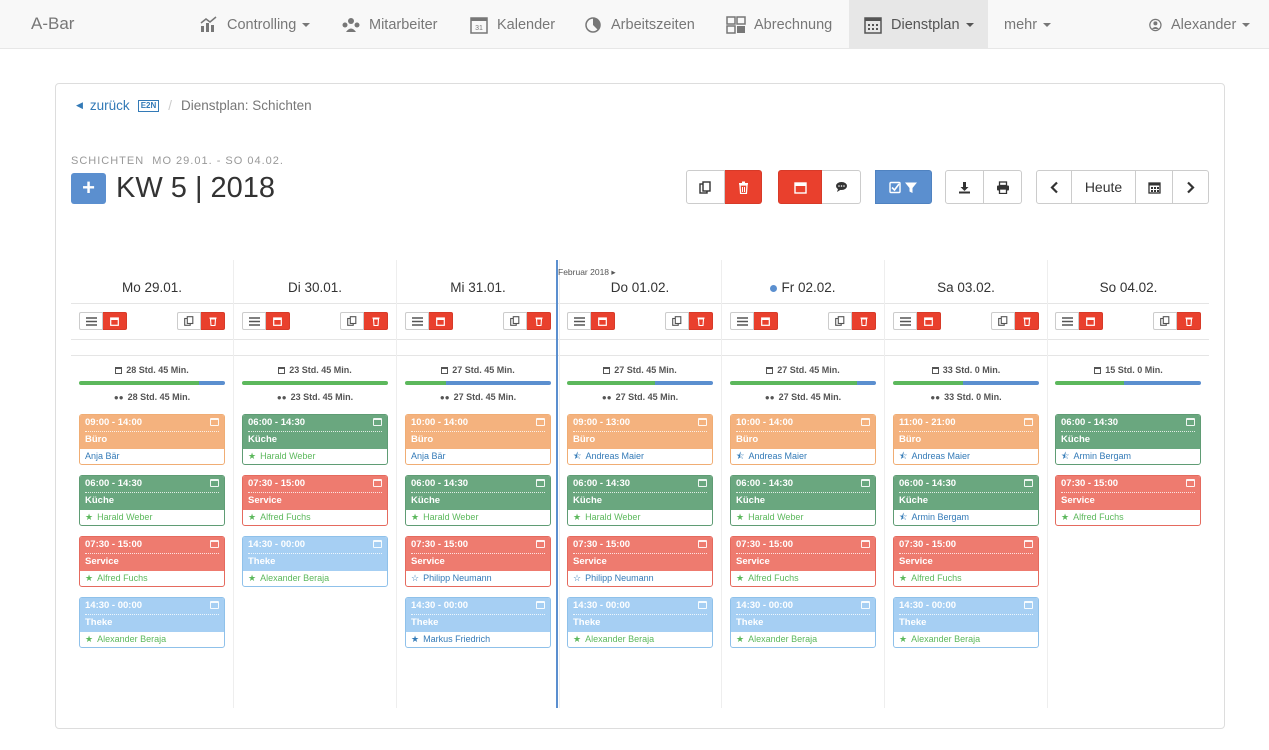 The height and width of the screenshot is (750, 1269). Describe the element at coordinates (152, 439) in the screenshot. I see `shift-card: 09:00 - 14:00 Büro Anja Bär` at that location.